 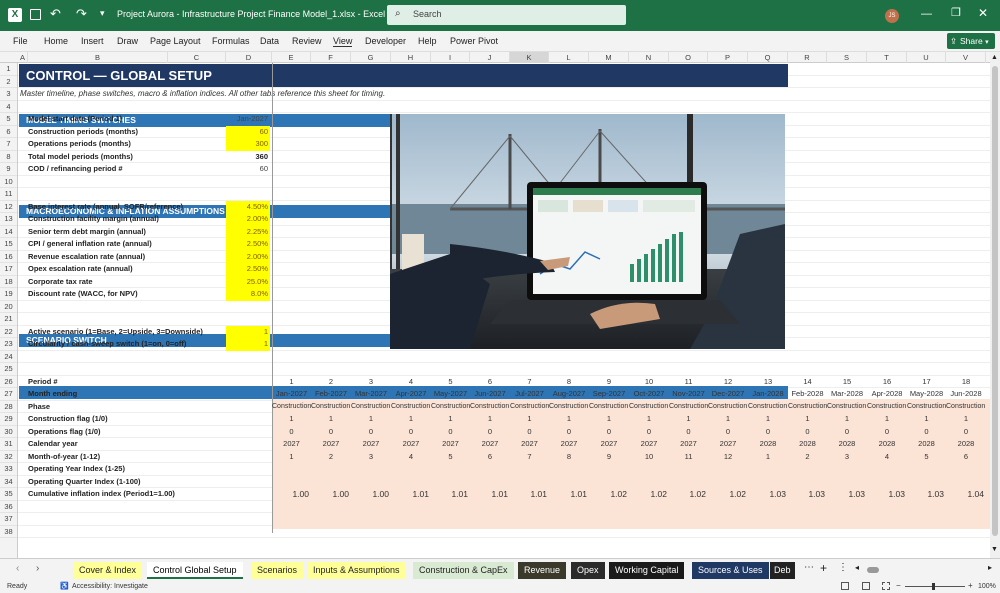 What do you see at coordinates (450, 57) in the screenshot?
I see `column-header: I` at bounding box center [450, 57].